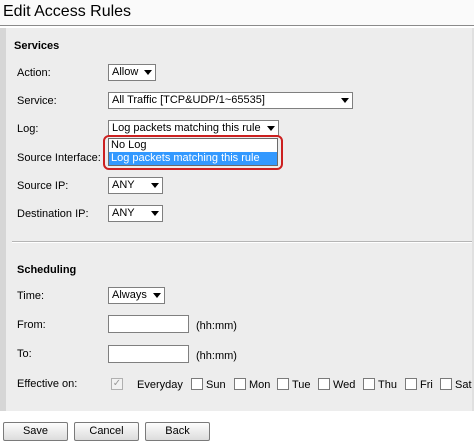  Describe the element at coordinates (148, 354) in the screenshot. I see `to-input` at that location.